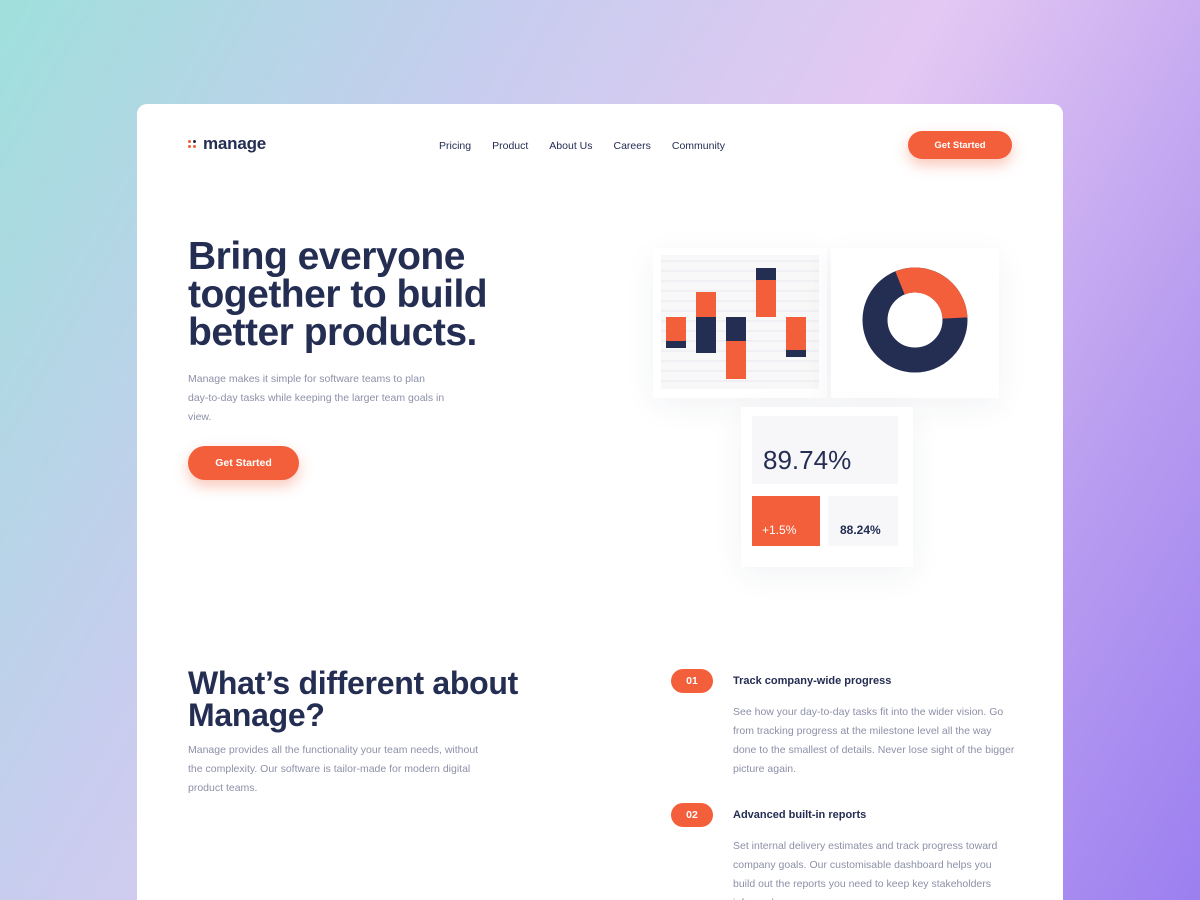  Describe the element at coordinates (800, 815) in the screenshot. I see `feature-title: Advanced built-in reports` at that location.